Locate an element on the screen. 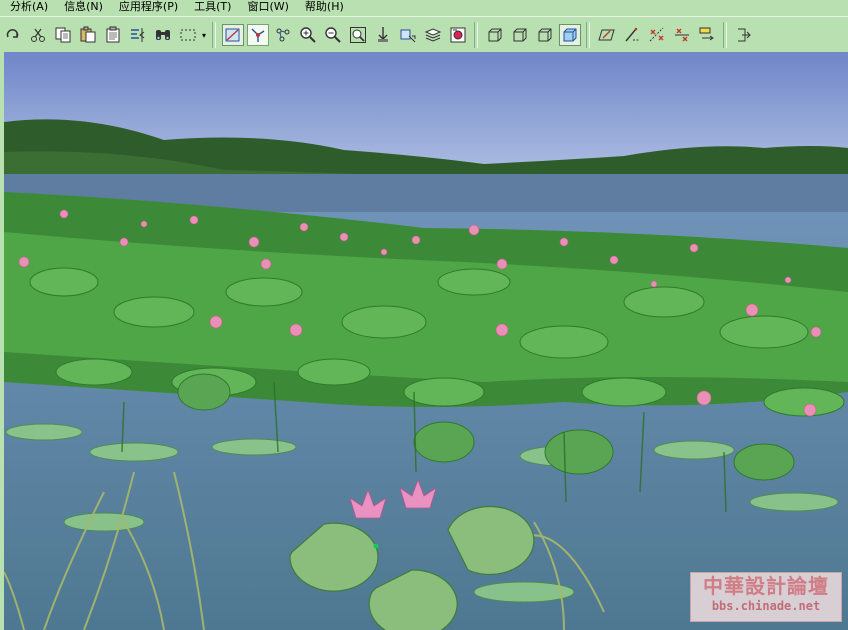 The height and width of the screenshot is (630, 848). trim-icon is located at coordinates (657, 35).